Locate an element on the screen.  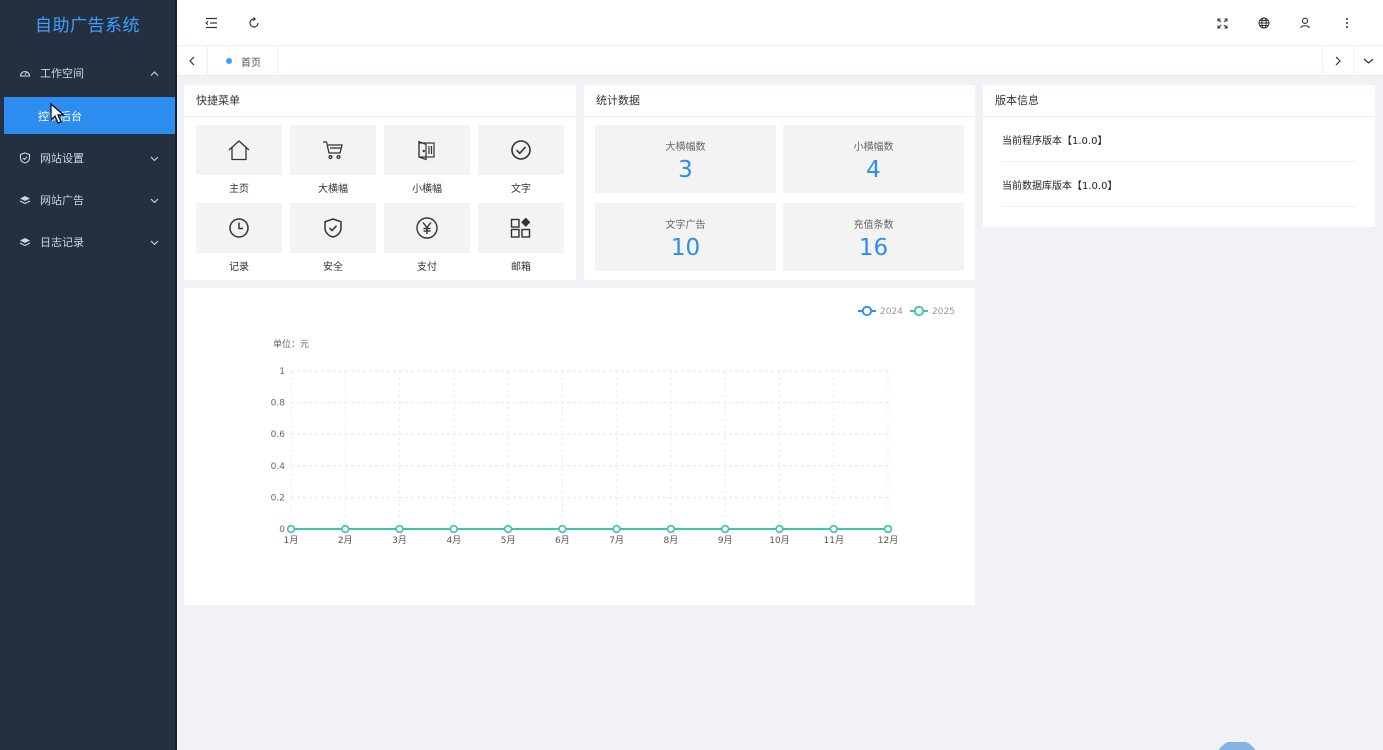
chevron-left-icon is located at coordinates (192, 61).